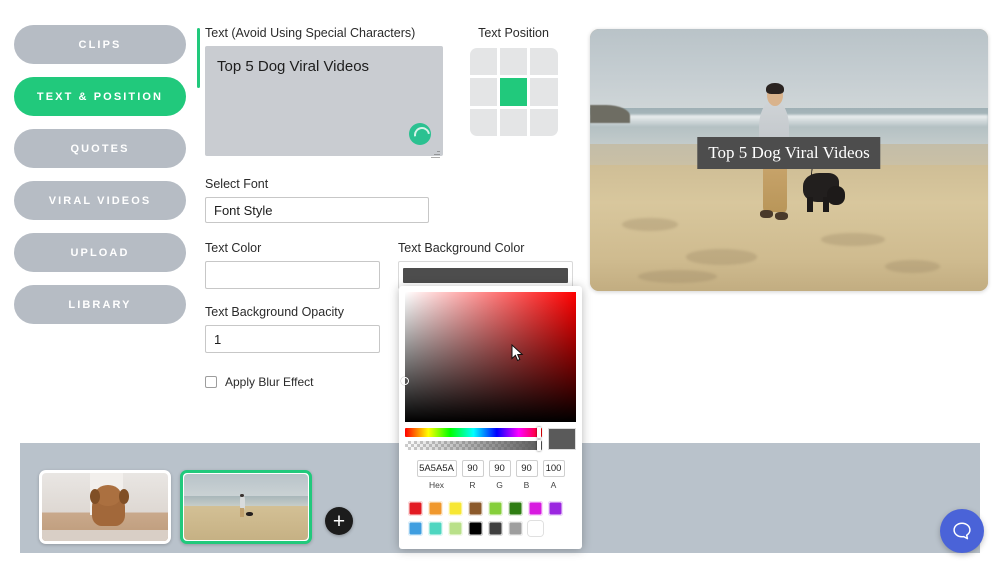 Image resolution: width=1000 pixels, height=563 pixels. I want to click on sidebar-item-label: UPLOAD, so click(100, 252).